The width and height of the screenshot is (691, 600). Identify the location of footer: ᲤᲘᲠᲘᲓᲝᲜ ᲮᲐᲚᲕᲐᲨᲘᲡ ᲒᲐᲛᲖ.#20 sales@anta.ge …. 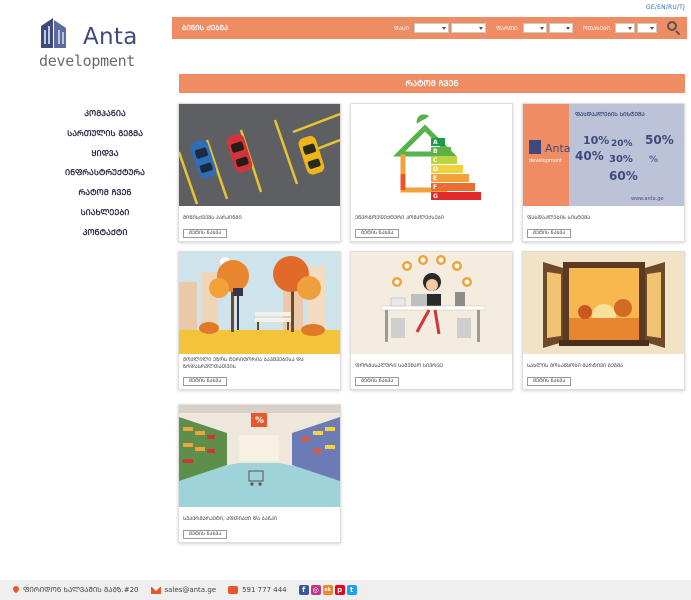
(345, 590).